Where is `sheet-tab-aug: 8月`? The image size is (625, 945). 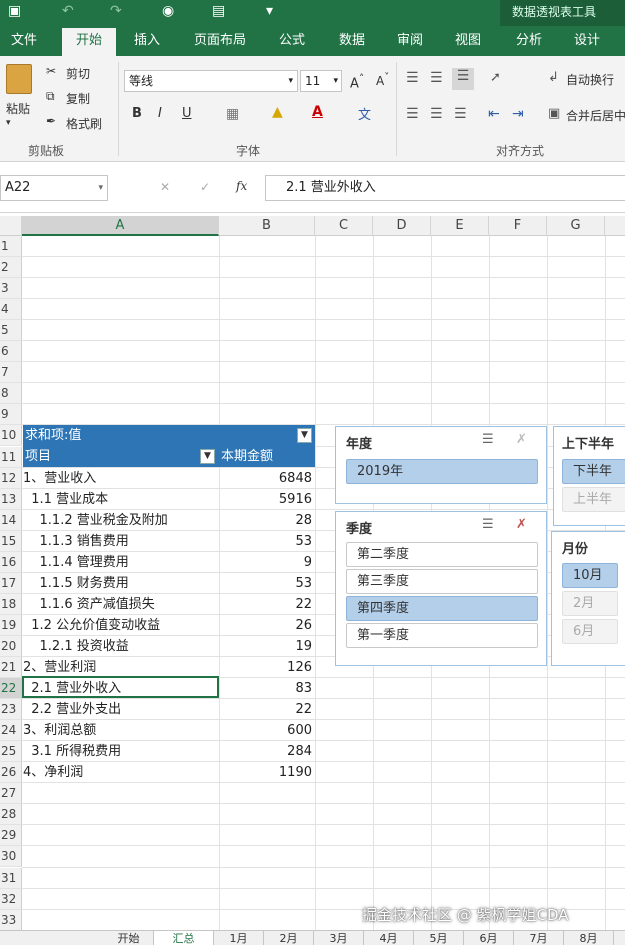 sheet-tab-aug: 8月 is located at coordinates (589, 938).